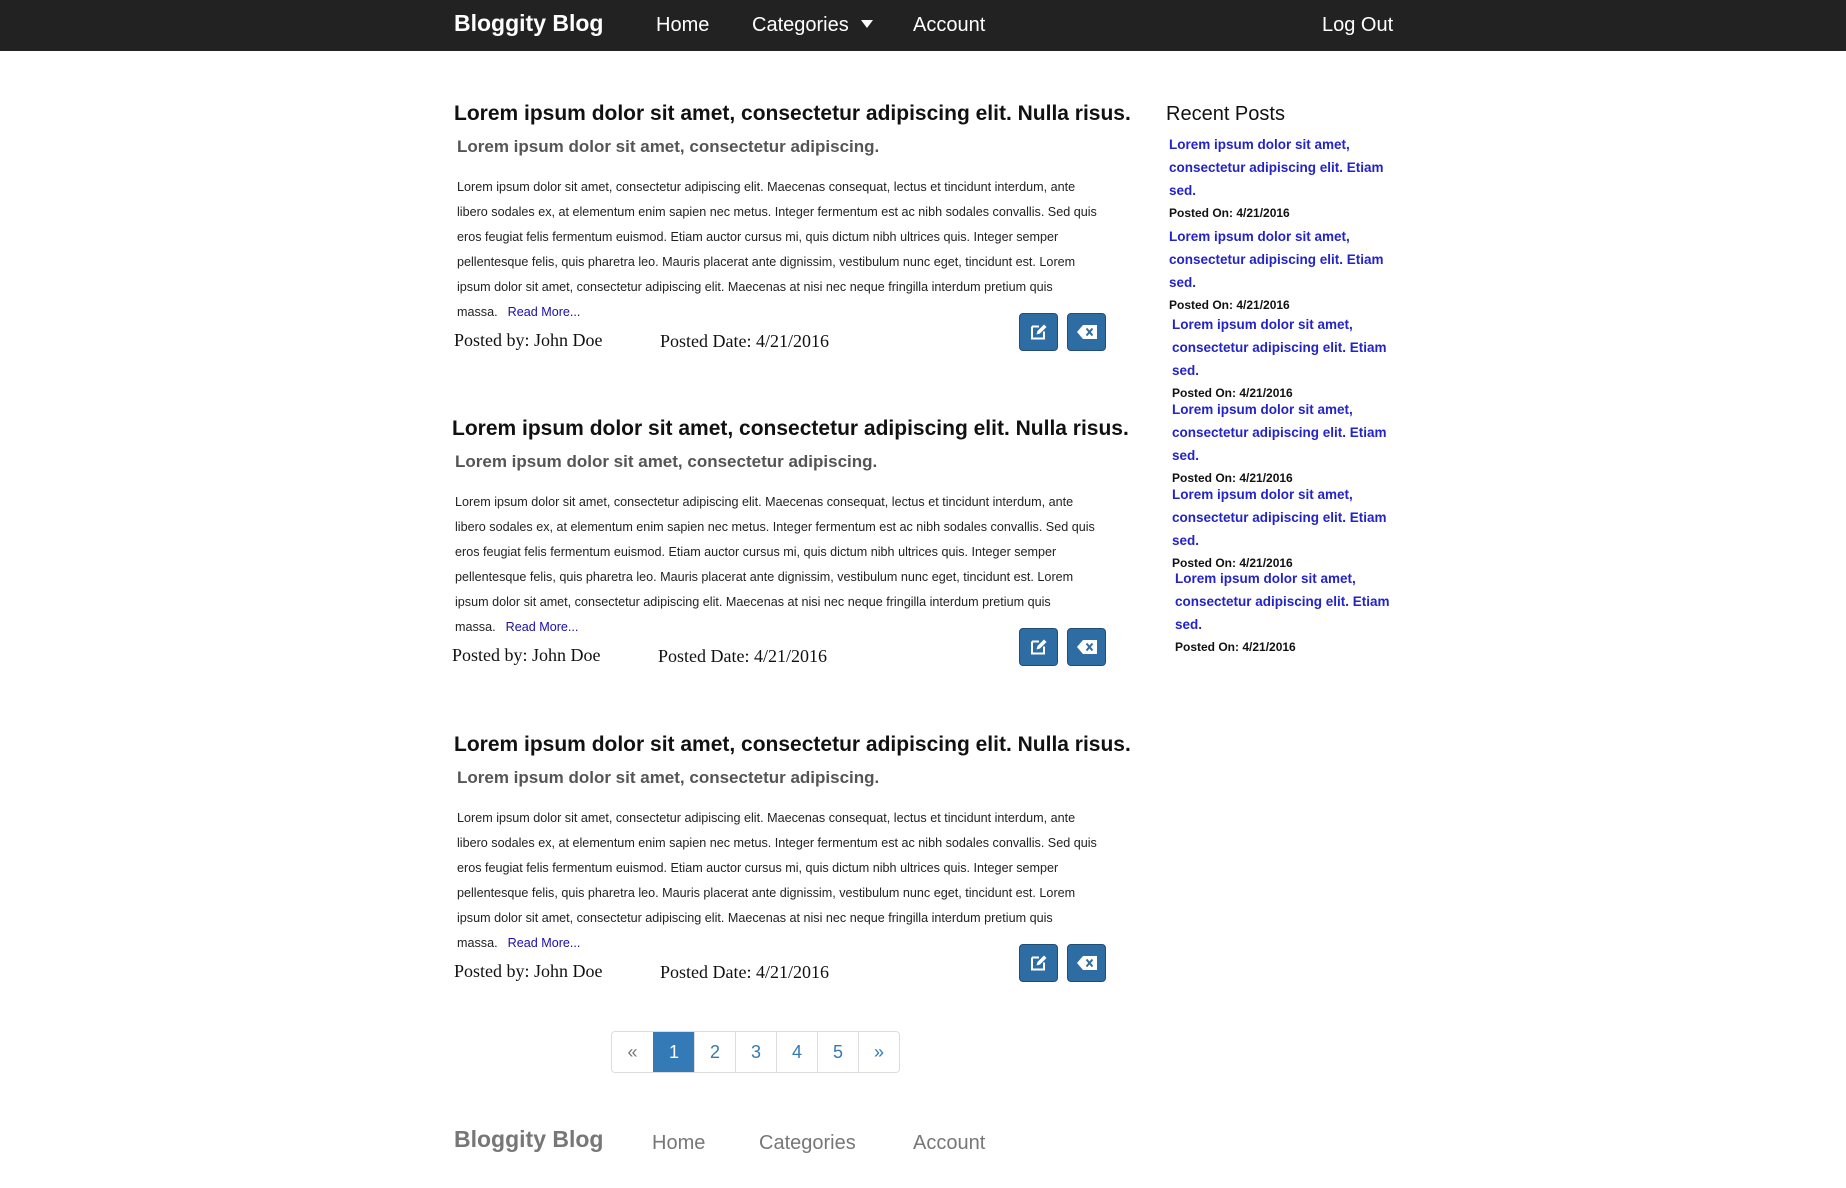 The height and width of the screenshot is (1188, 1846). I want to click on footer-home-link: Home, so click(678, 1143).